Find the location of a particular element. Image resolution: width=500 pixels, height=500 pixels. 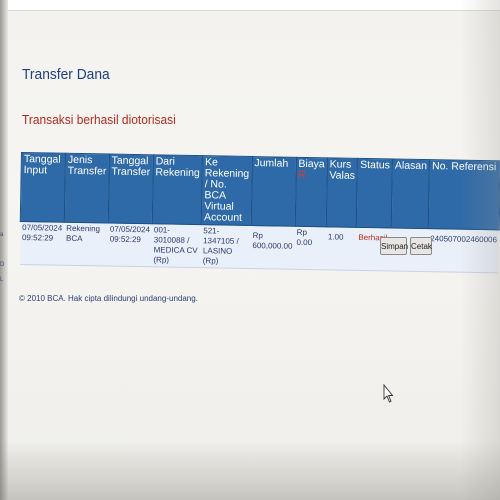

cetak-button: Cetak is located at coordinates (421, 246).